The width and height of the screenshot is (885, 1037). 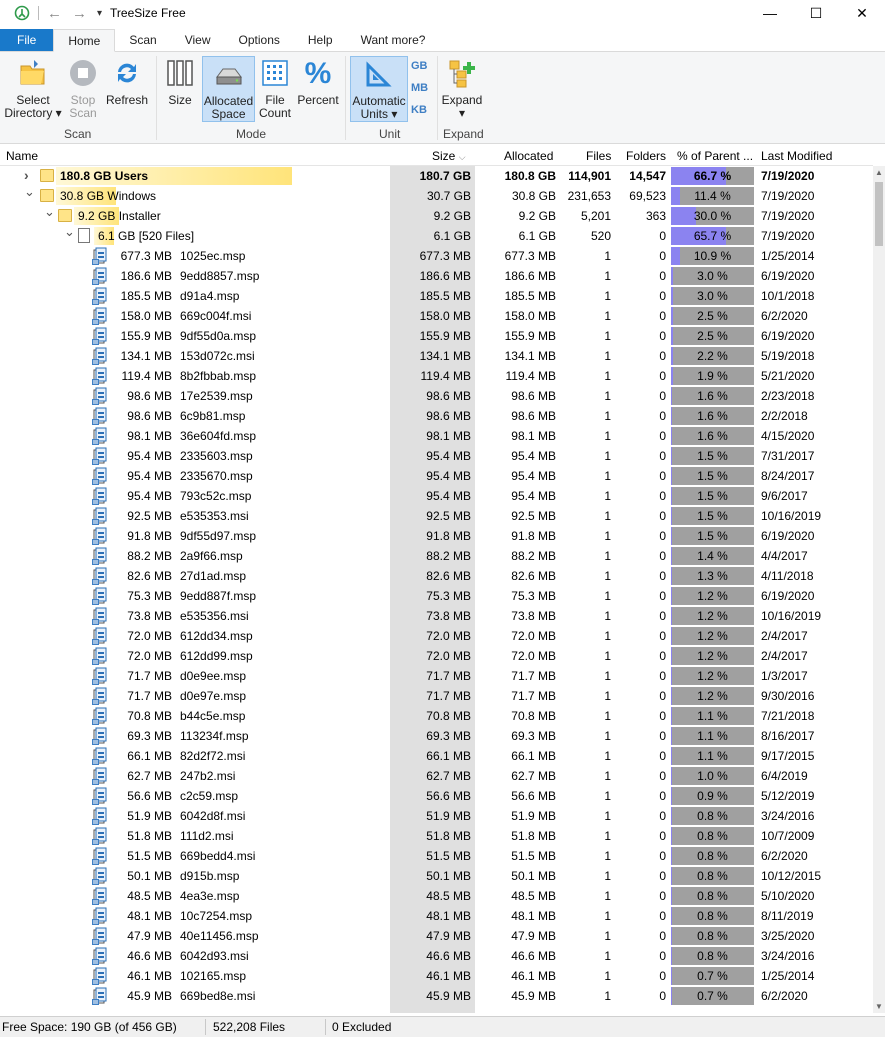 What do you see at coordinates (127, 89) in the screenshot?
I see `refresh-button: Refresh` at bounding box center [127, 89].